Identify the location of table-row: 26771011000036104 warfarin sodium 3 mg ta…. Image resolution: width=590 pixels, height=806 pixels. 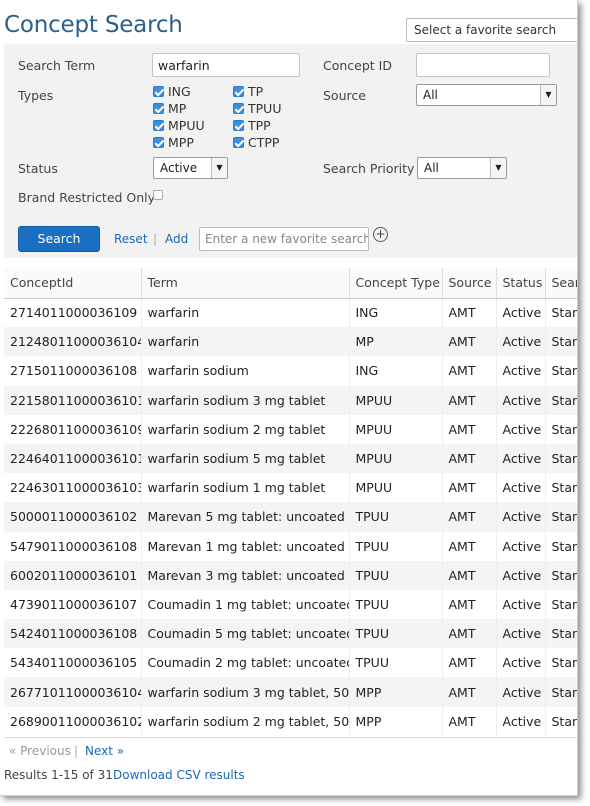
(290, 692).